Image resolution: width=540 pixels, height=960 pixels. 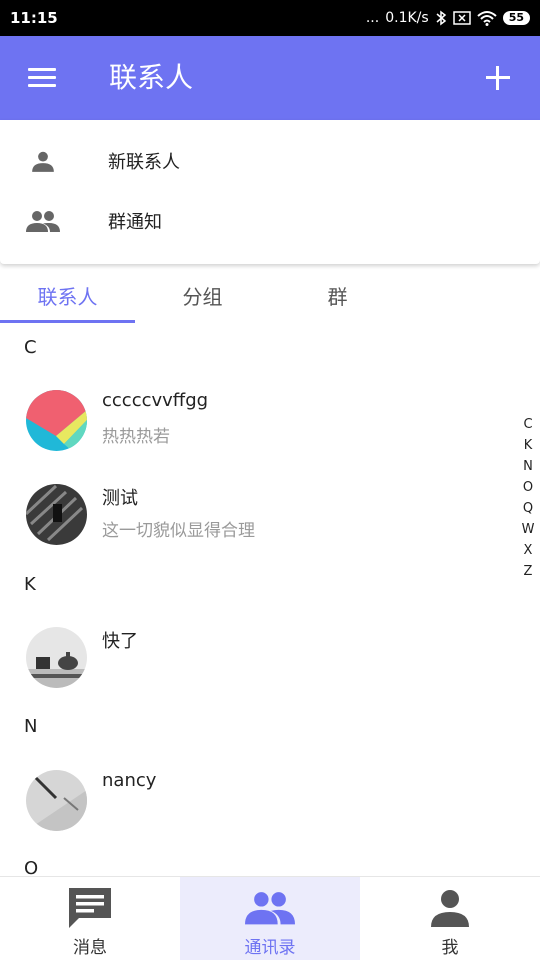 What do you see at coordinates (528, 445) in the screenshot?
I see `index-letter: K` at bounding box center [528, 445].